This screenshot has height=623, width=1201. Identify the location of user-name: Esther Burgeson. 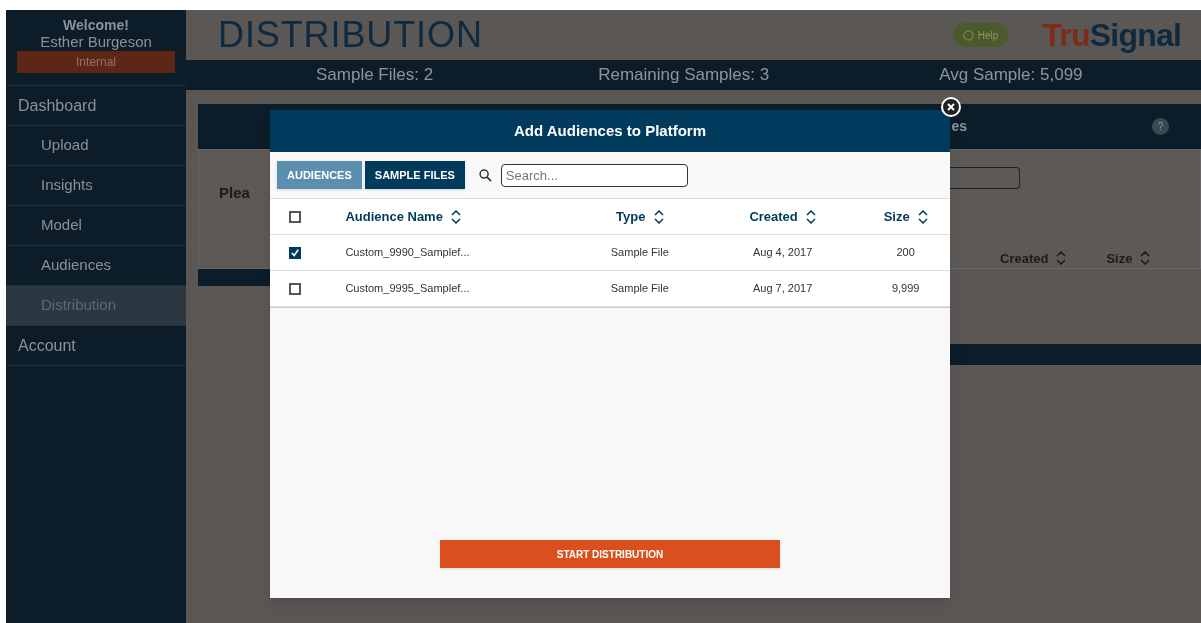
(96, 42).